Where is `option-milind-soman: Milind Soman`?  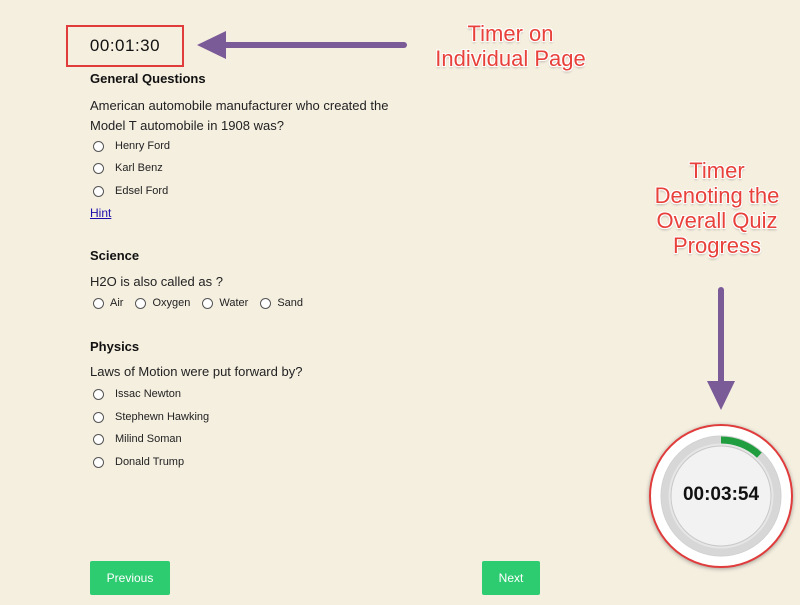
option-milind-soman: Milind Soman is located at coordinates (137, 439).